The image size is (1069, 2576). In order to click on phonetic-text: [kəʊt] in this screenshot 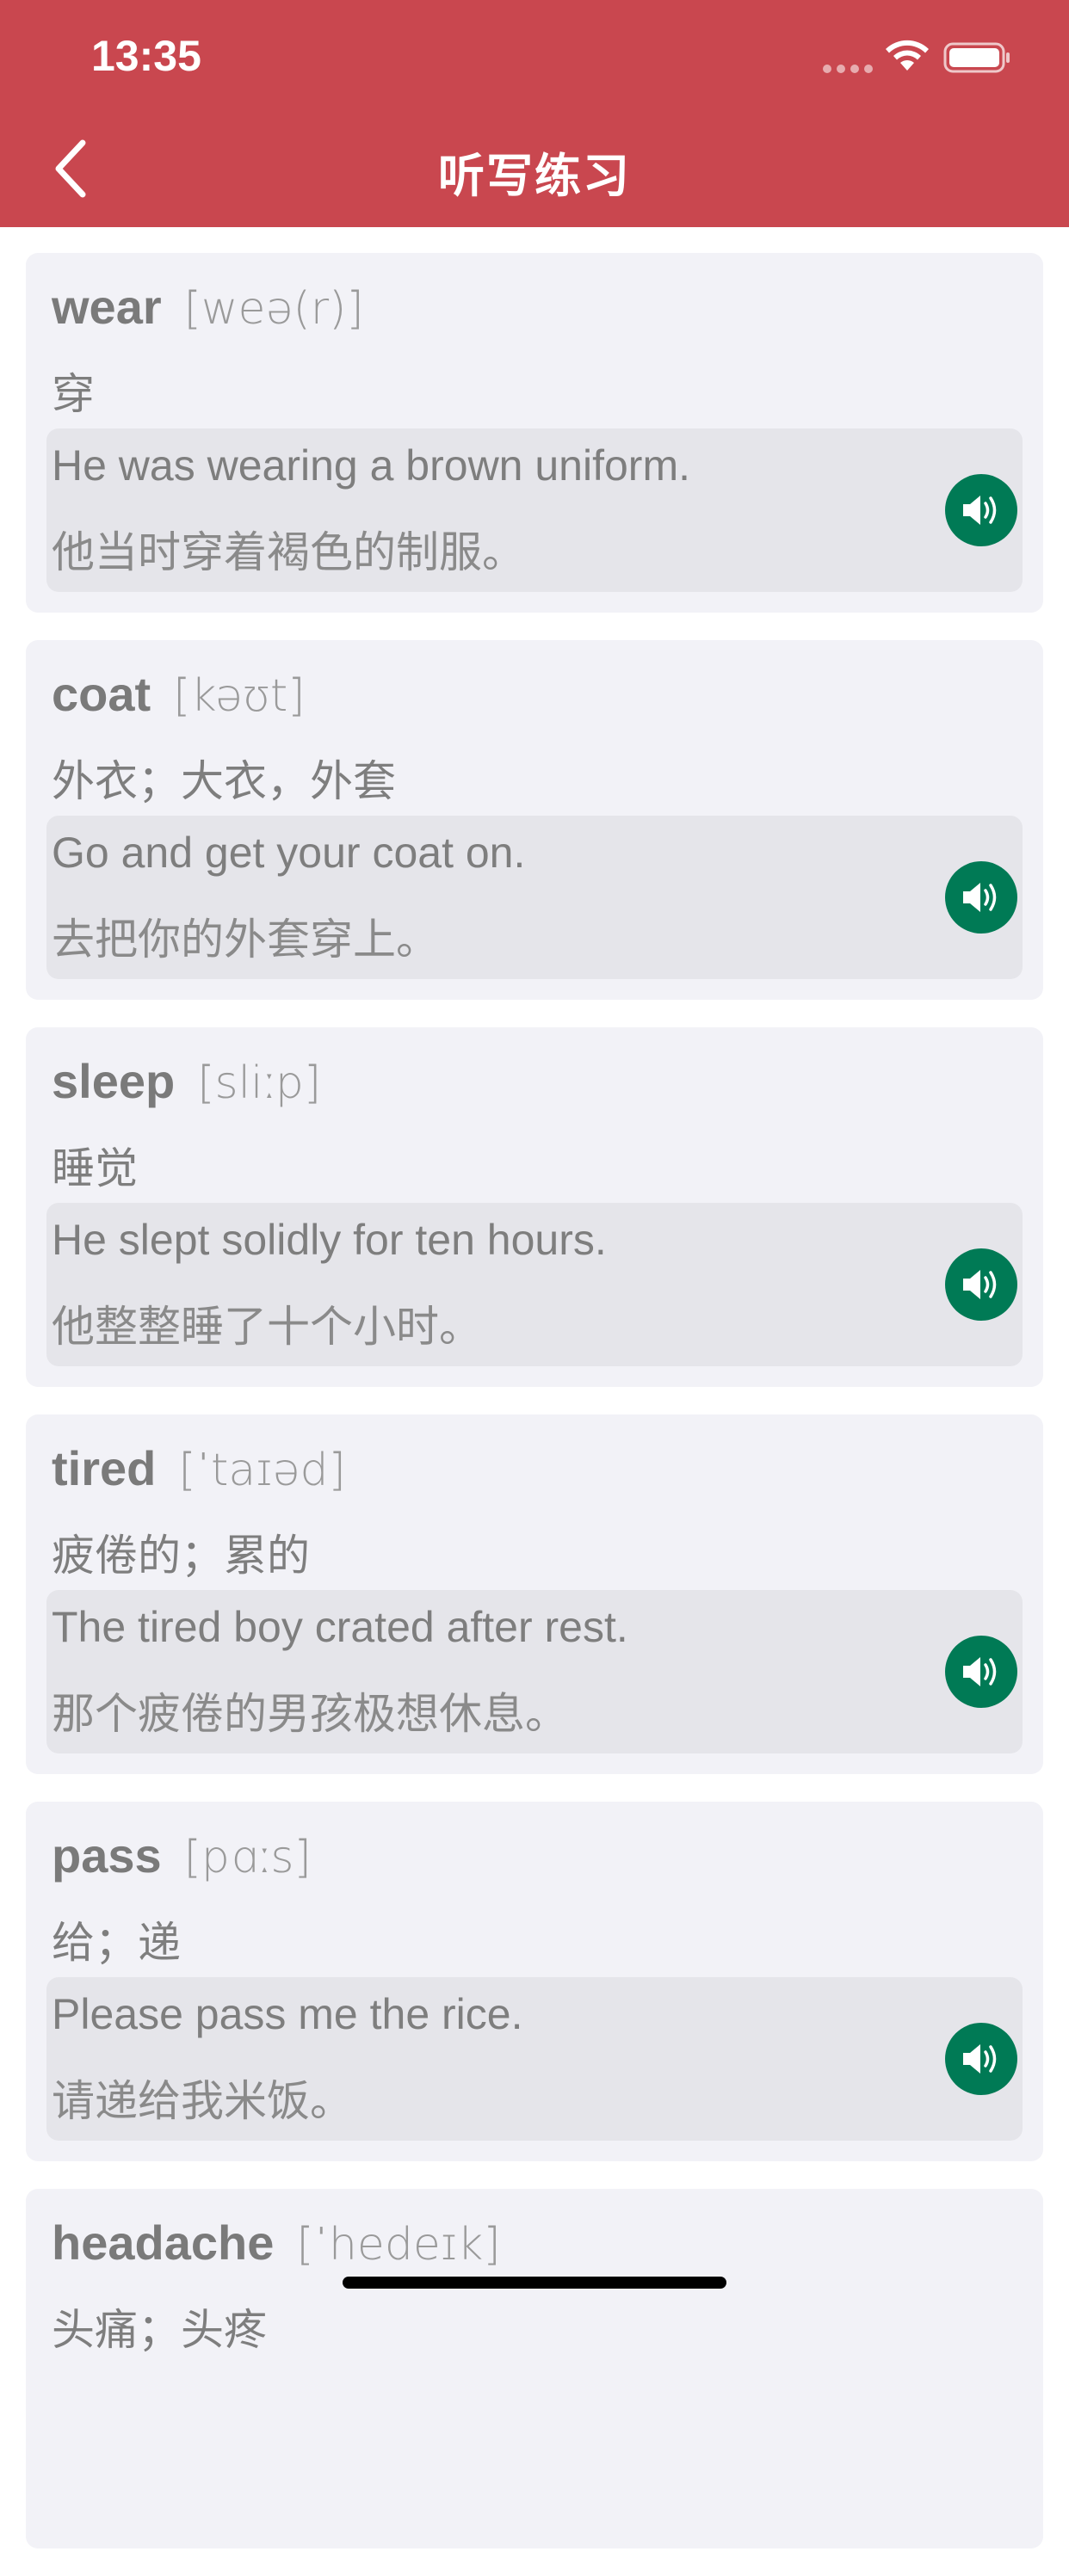, I will do `click(240, 696)`.